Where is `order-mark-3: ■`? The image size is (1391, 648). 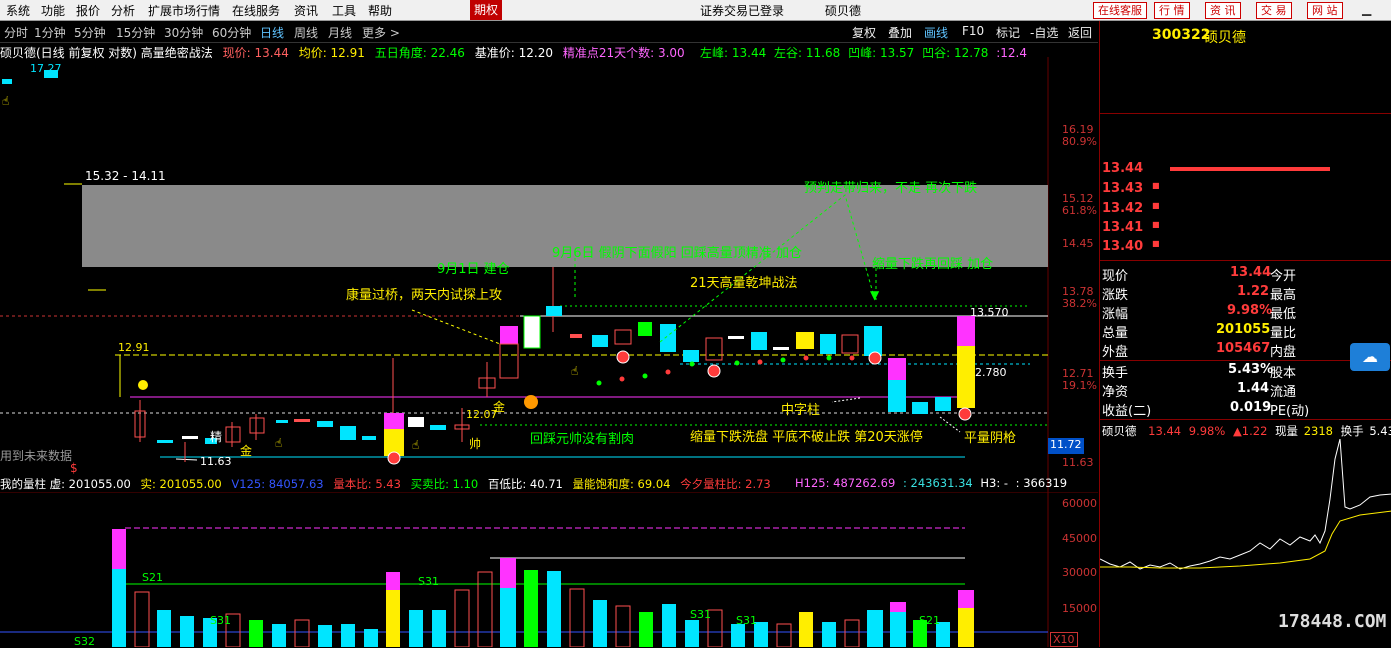
order-mark-3: ■ is located at coordinates (1156, 205).